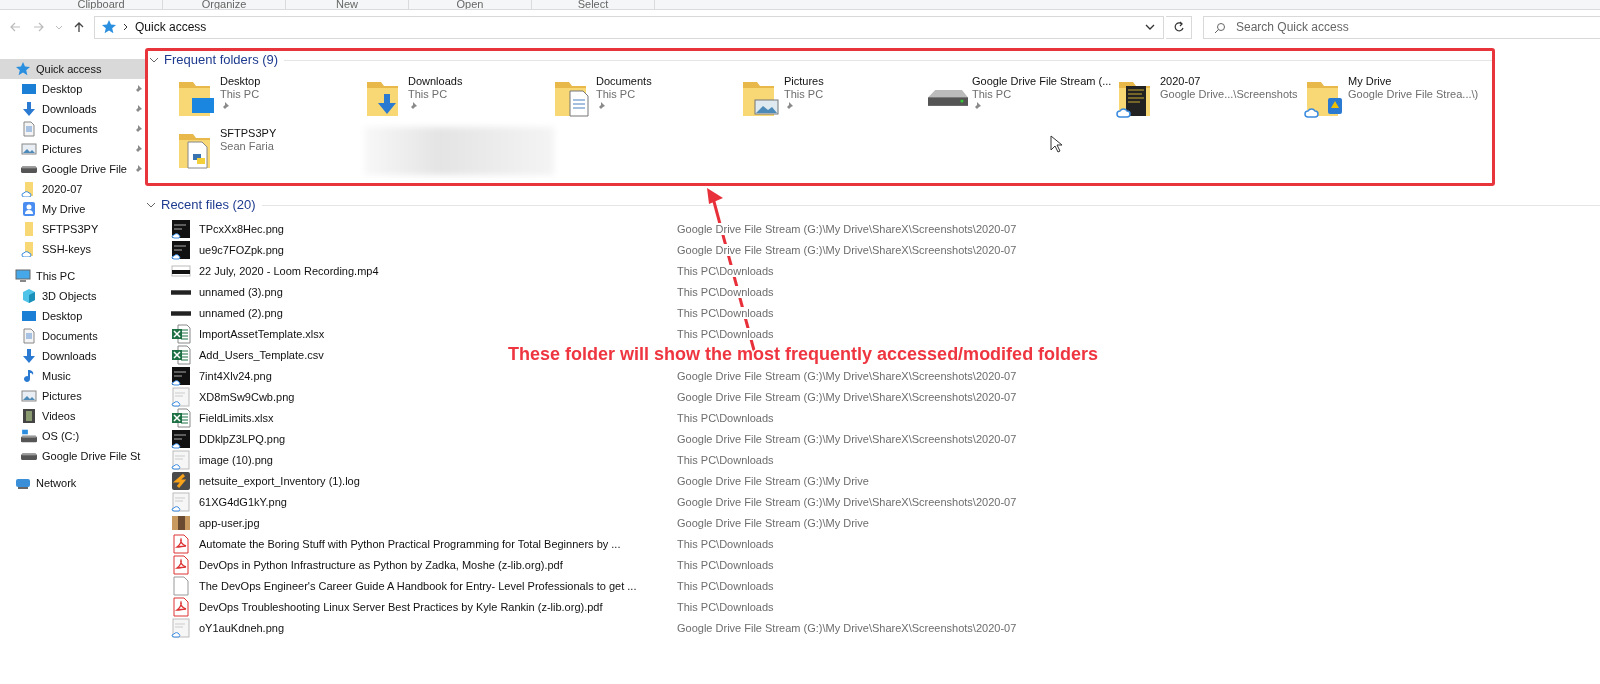  What do you see at coordinates (834, 99) in the screenshot?
I see `folder-tile: Pictures This PC` at bounding box center [834, 99].